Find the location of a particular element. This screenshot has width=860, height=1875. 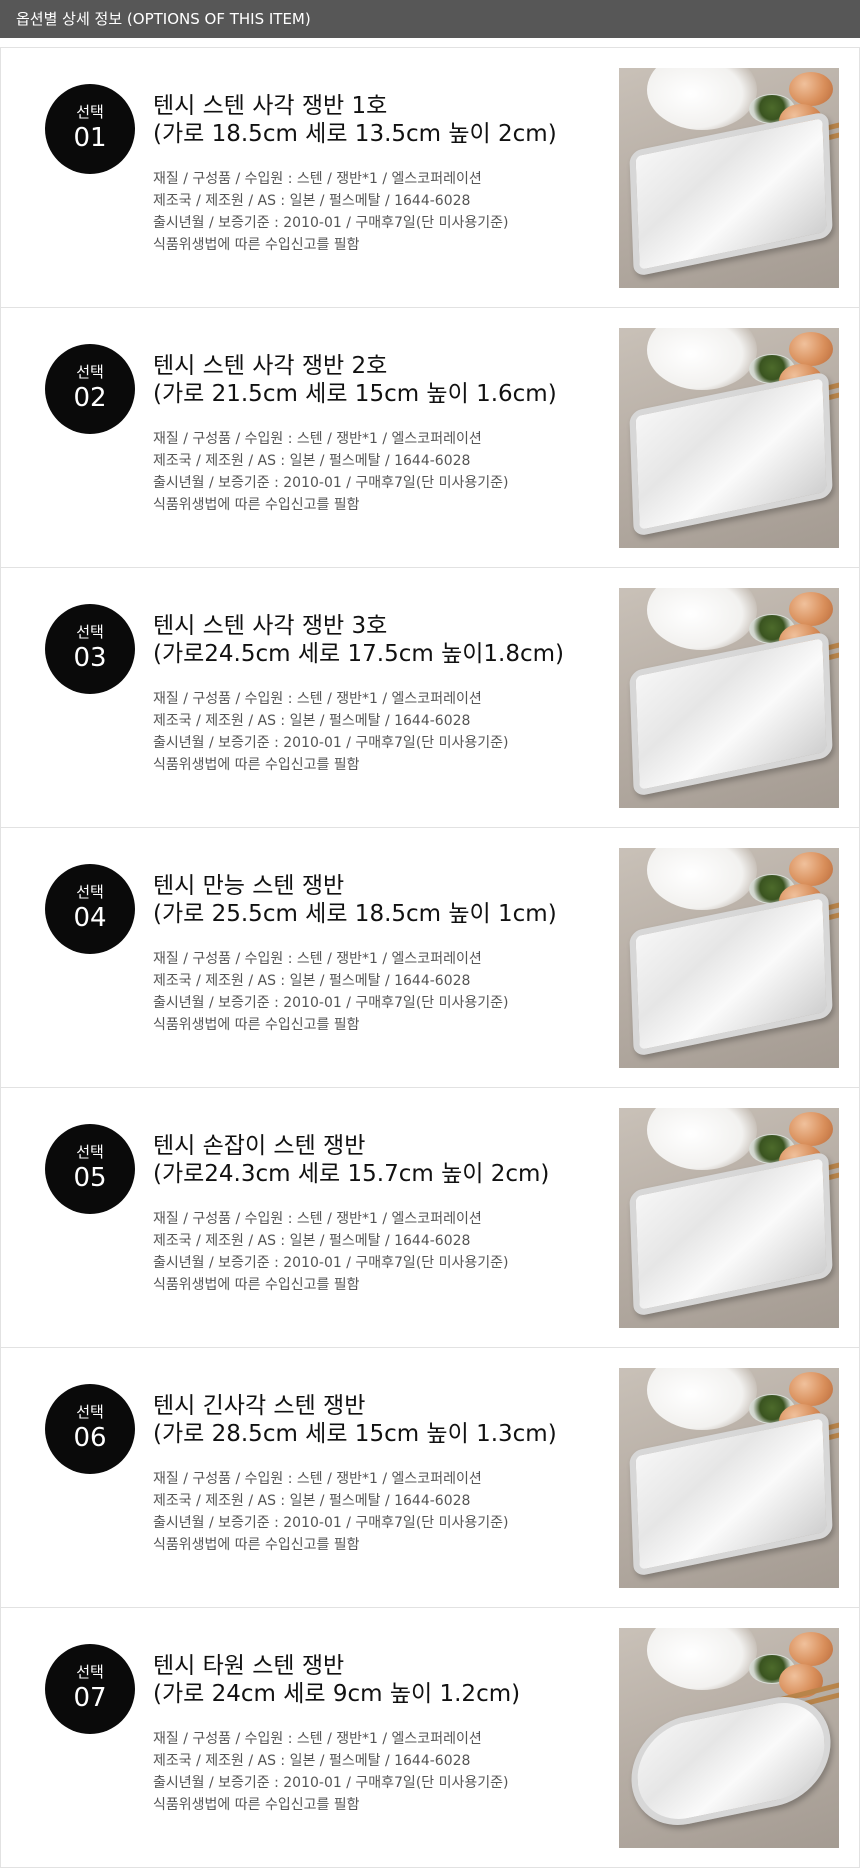

product-dimensions: (가로 21.5cm 세로 15cm 높이 1.6cm) is located at coordinates (355, 394).